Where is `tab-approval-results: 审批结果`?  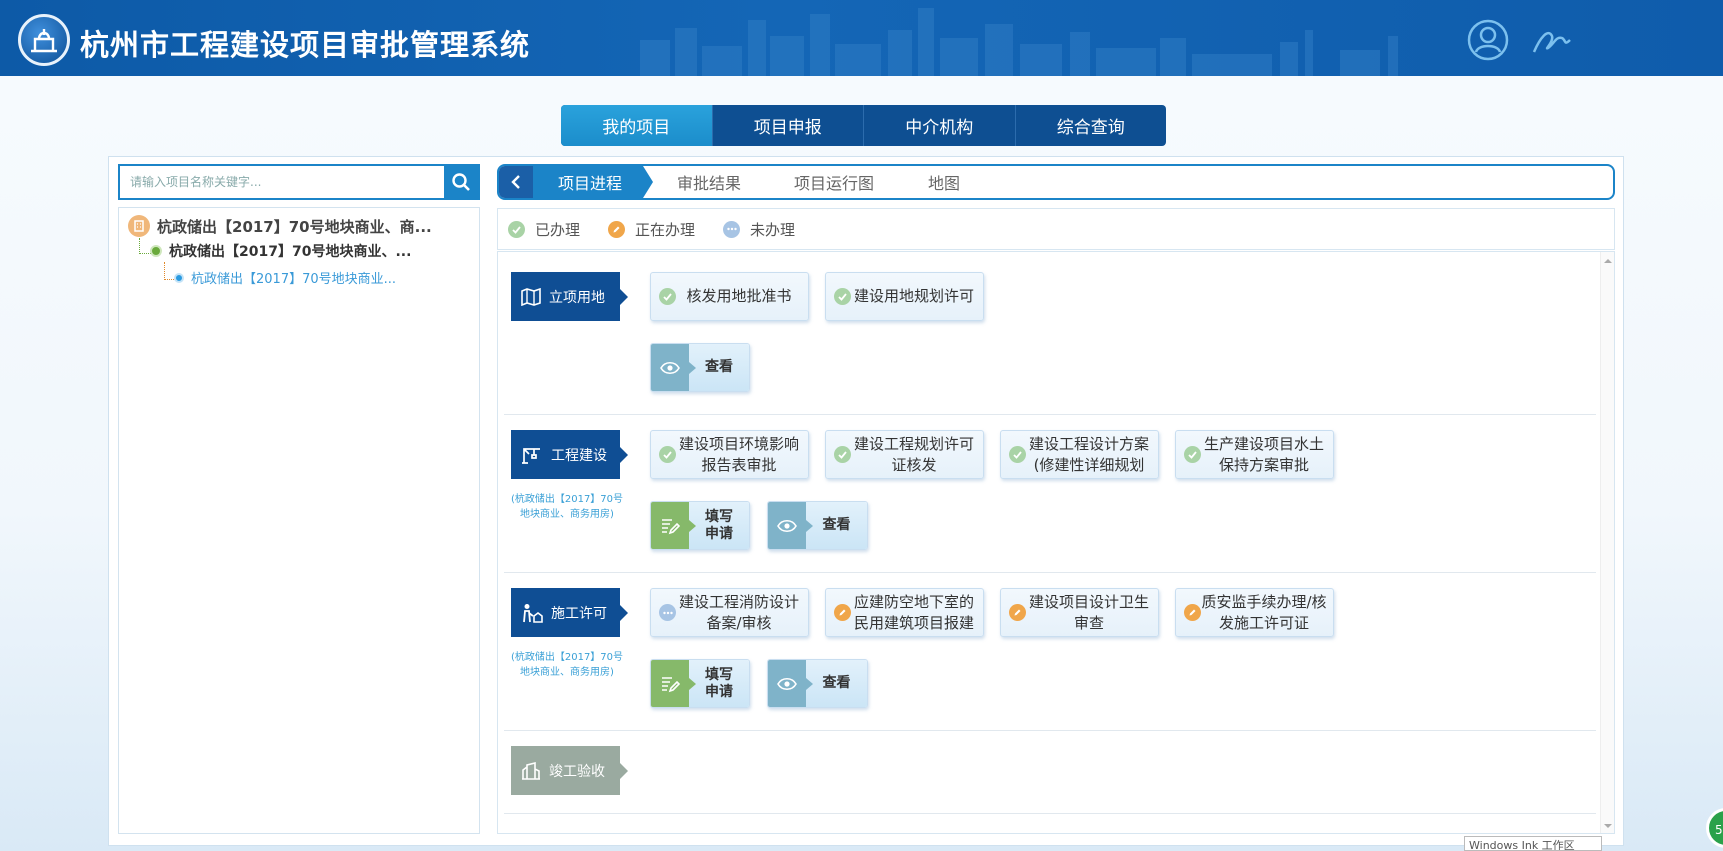 tab-approval-results: 审批结果 is located at coordinates (709, 182).